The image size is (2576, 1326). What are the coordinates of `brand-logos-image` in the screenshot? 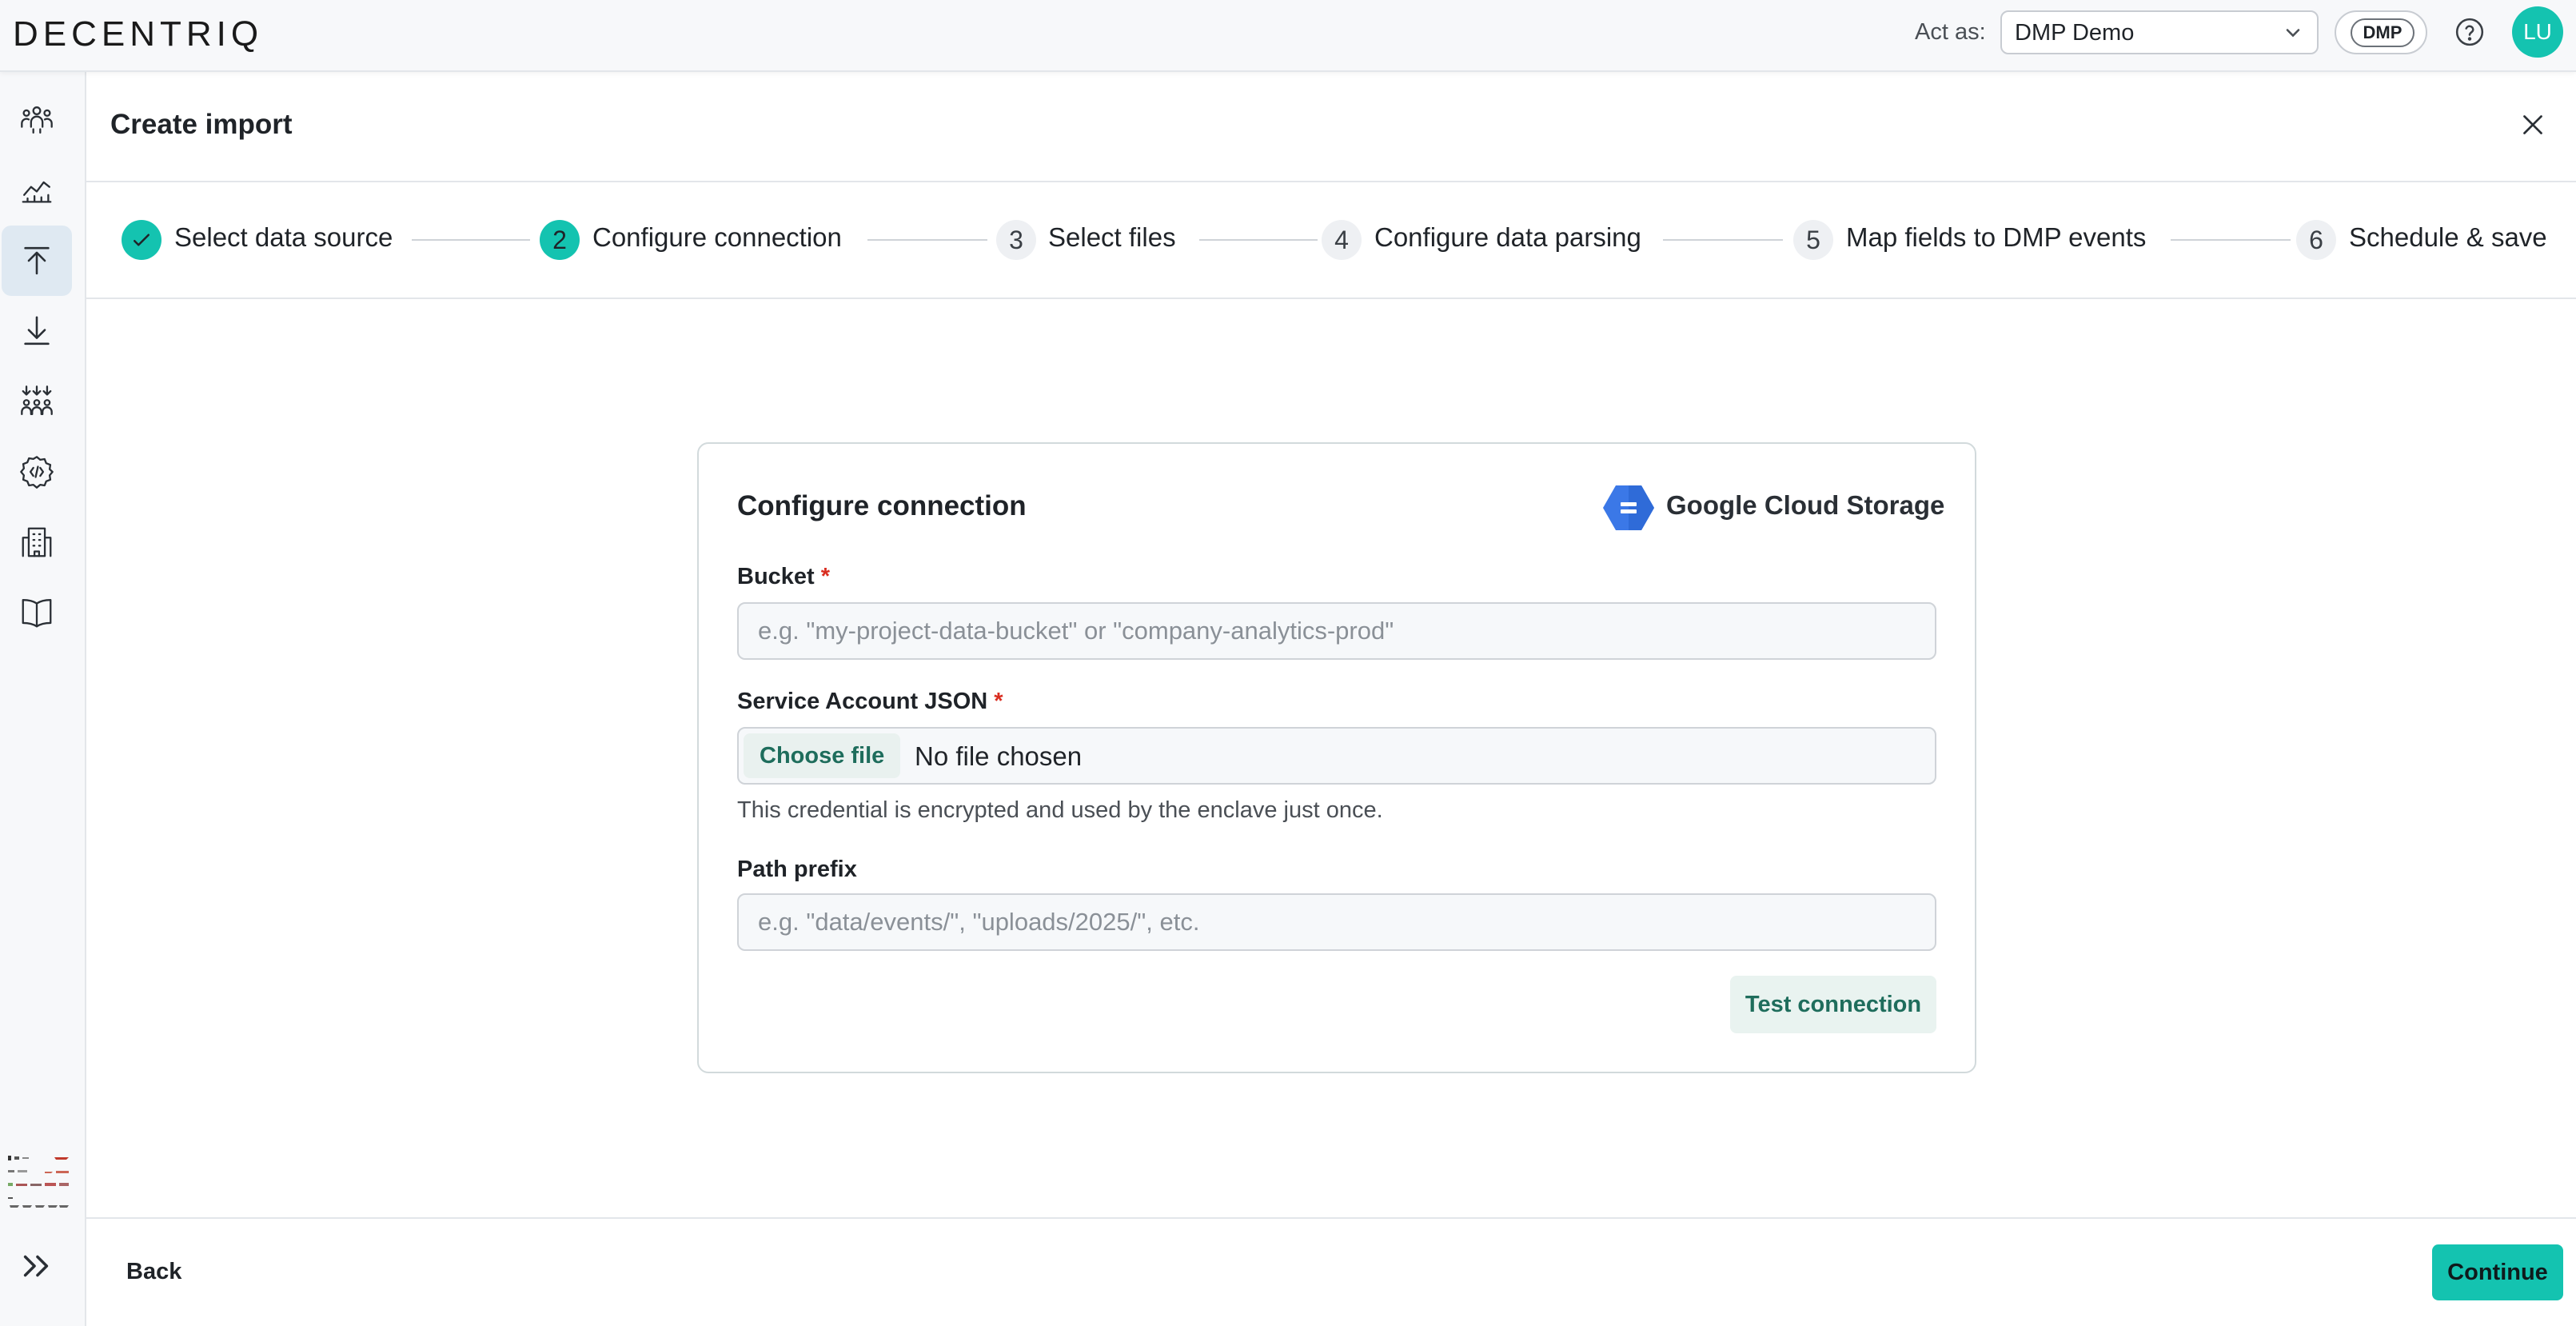 It's located at (39, 1182).